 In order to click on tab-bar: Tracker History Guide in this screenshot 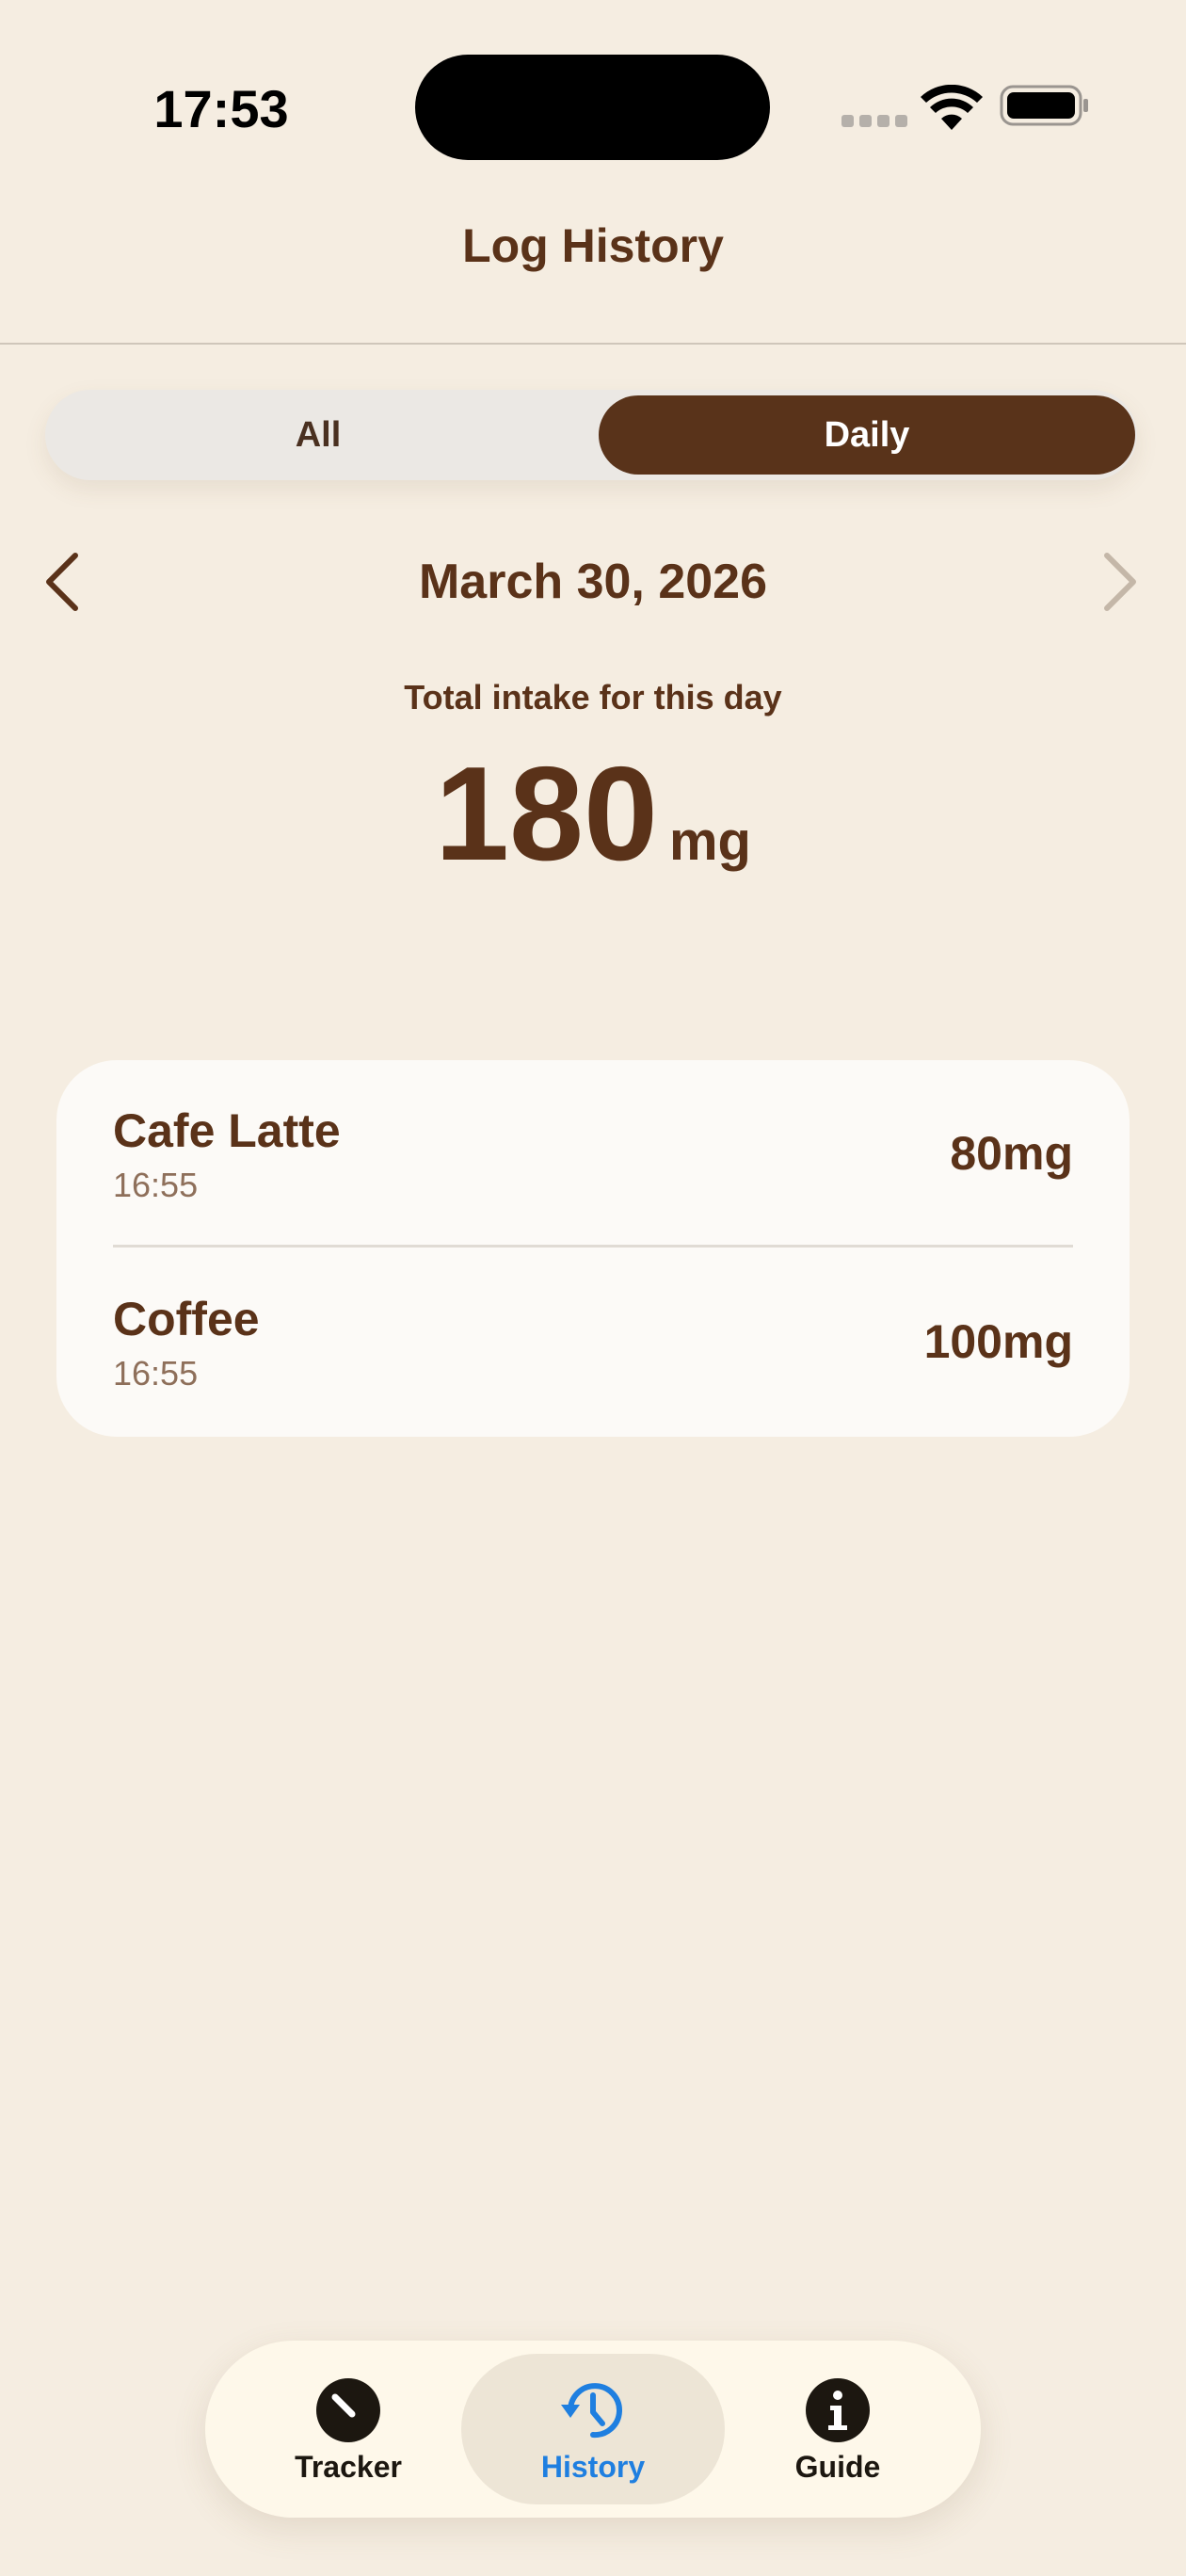, I will do `click(593, 2429)`.